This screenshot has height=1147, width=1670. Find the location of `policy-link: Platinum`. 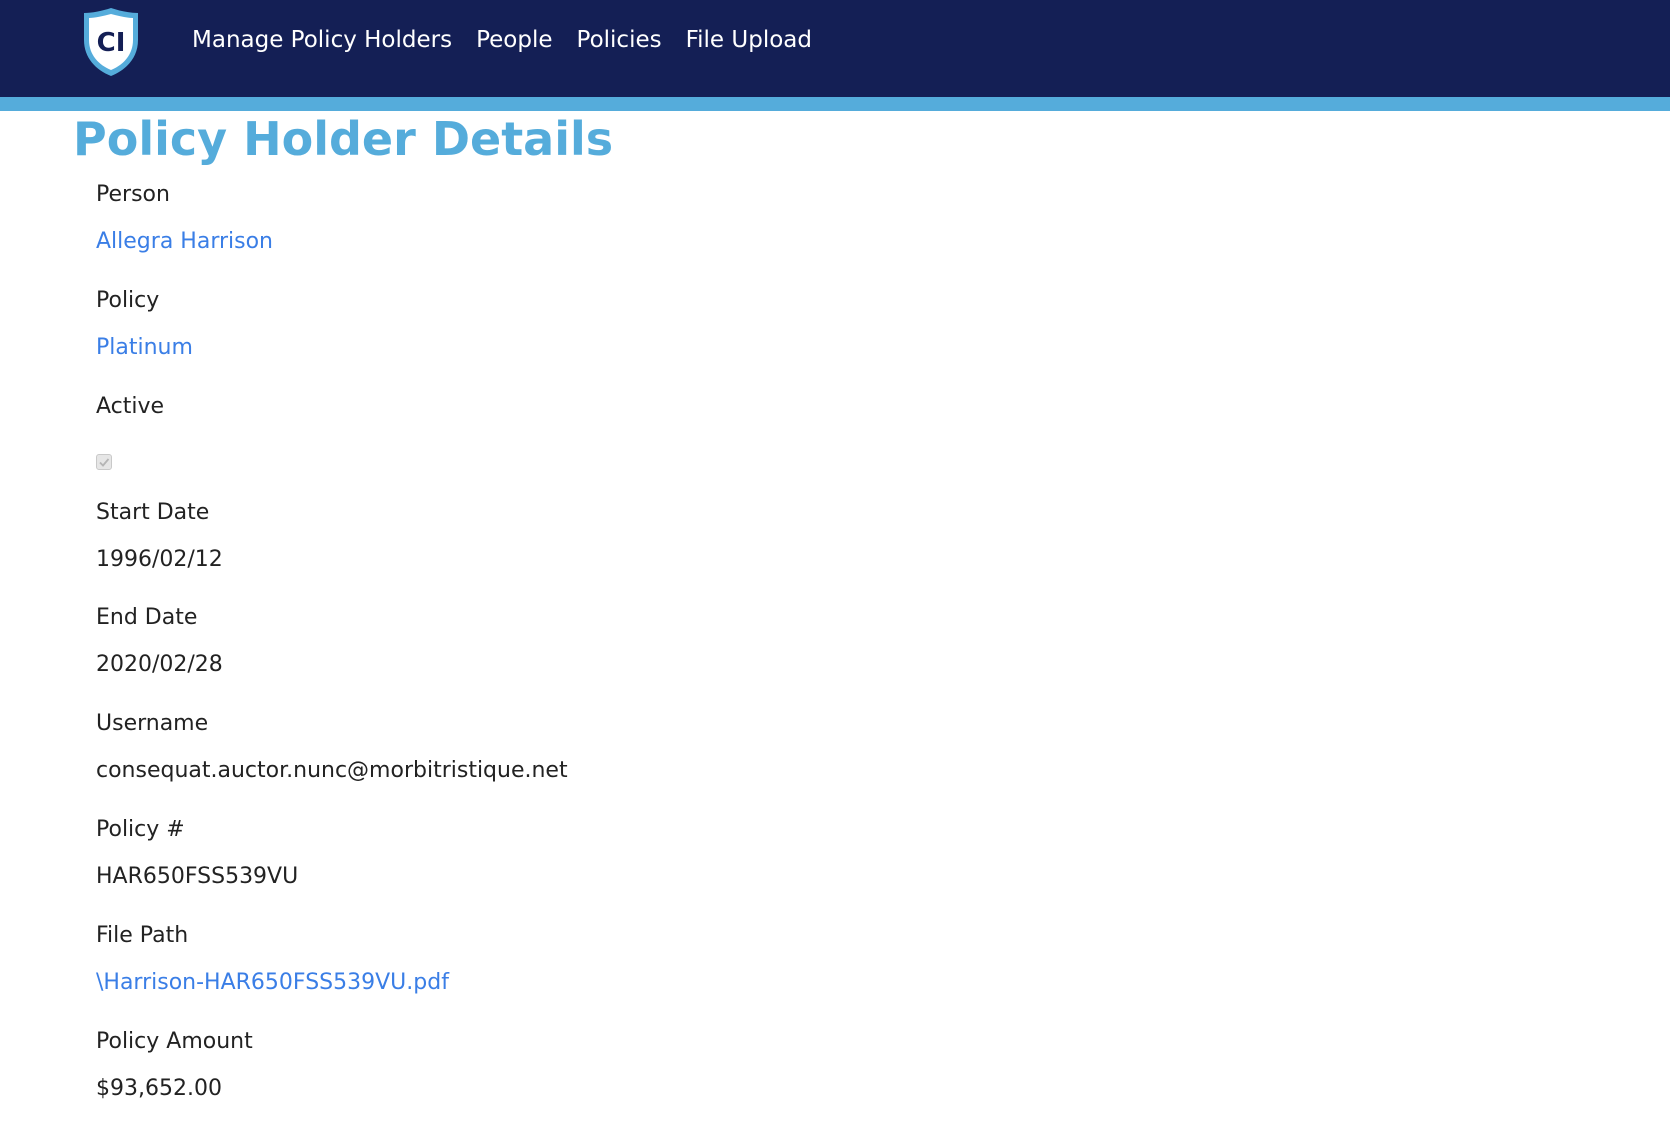

policy-link: Platinum is located at coordinates (144, 347).